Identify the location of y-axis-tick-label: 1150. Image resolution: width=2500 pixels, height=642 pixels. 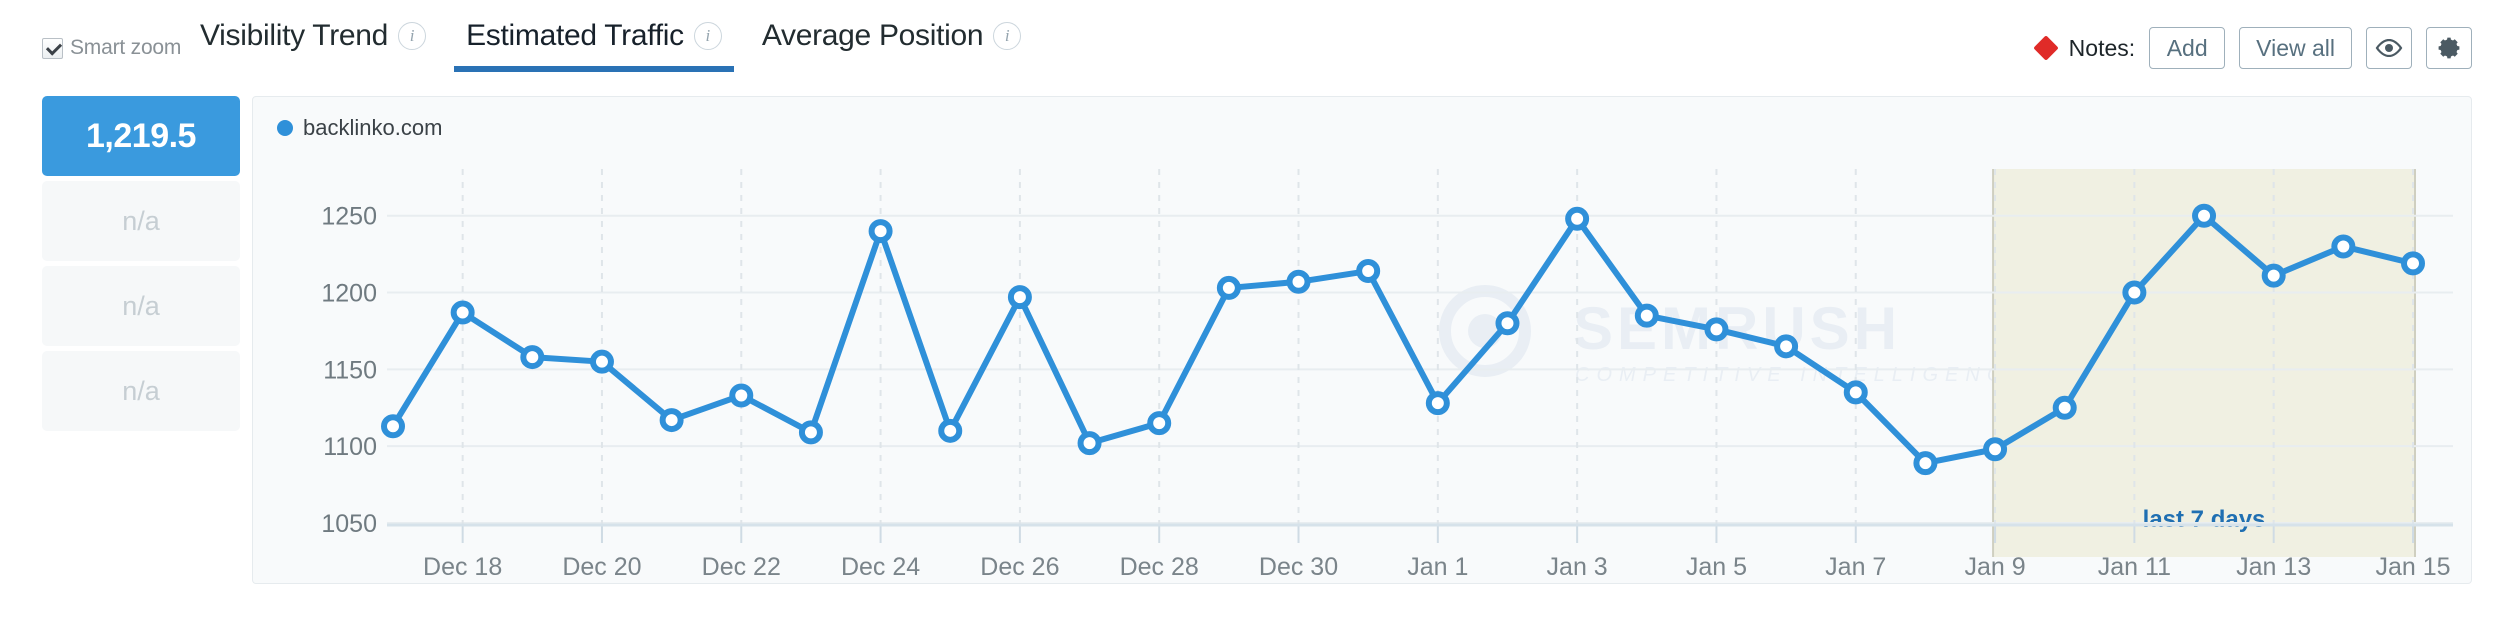
(350, 370).